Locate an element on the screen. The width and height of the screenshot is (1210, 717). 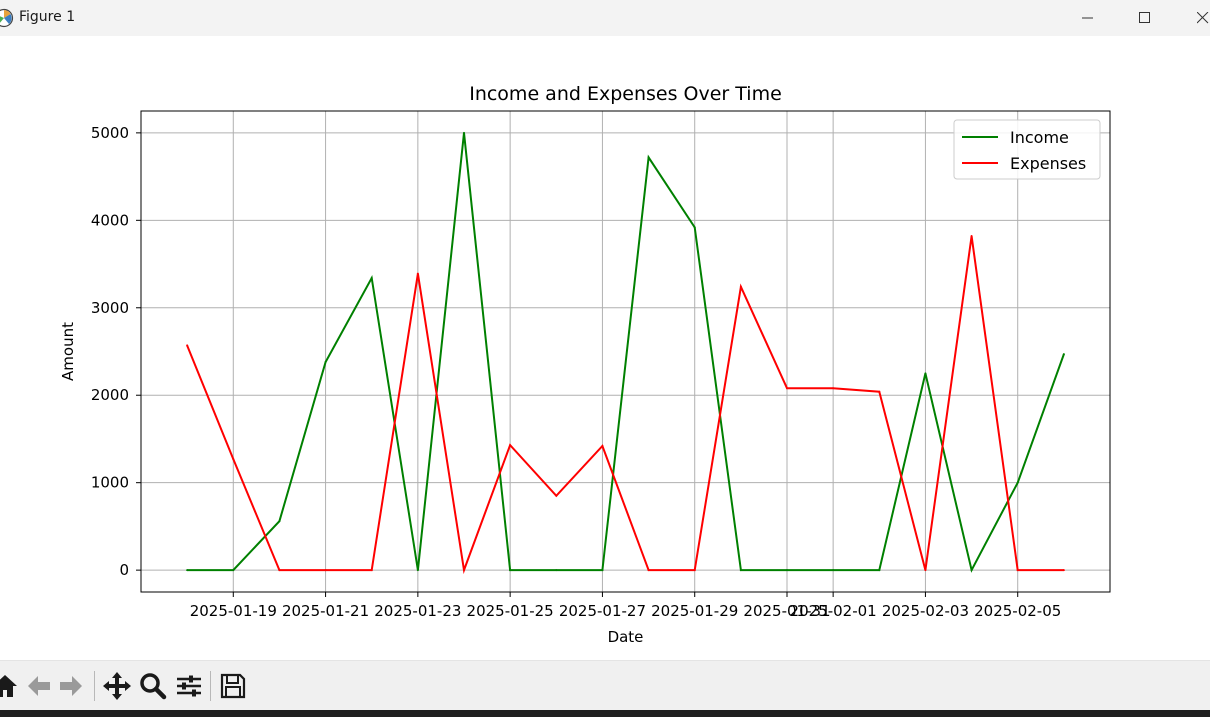
x-tick-label: 2025-02-01 is located at coordinates (833, 611).